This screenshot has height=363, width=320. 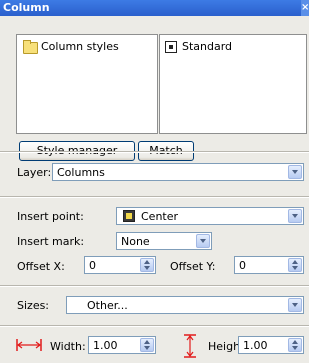 What do you see at coordinates (29, 345) in the screenshot?
I see `width-arrow-icon` at bounding box center [29, 345].